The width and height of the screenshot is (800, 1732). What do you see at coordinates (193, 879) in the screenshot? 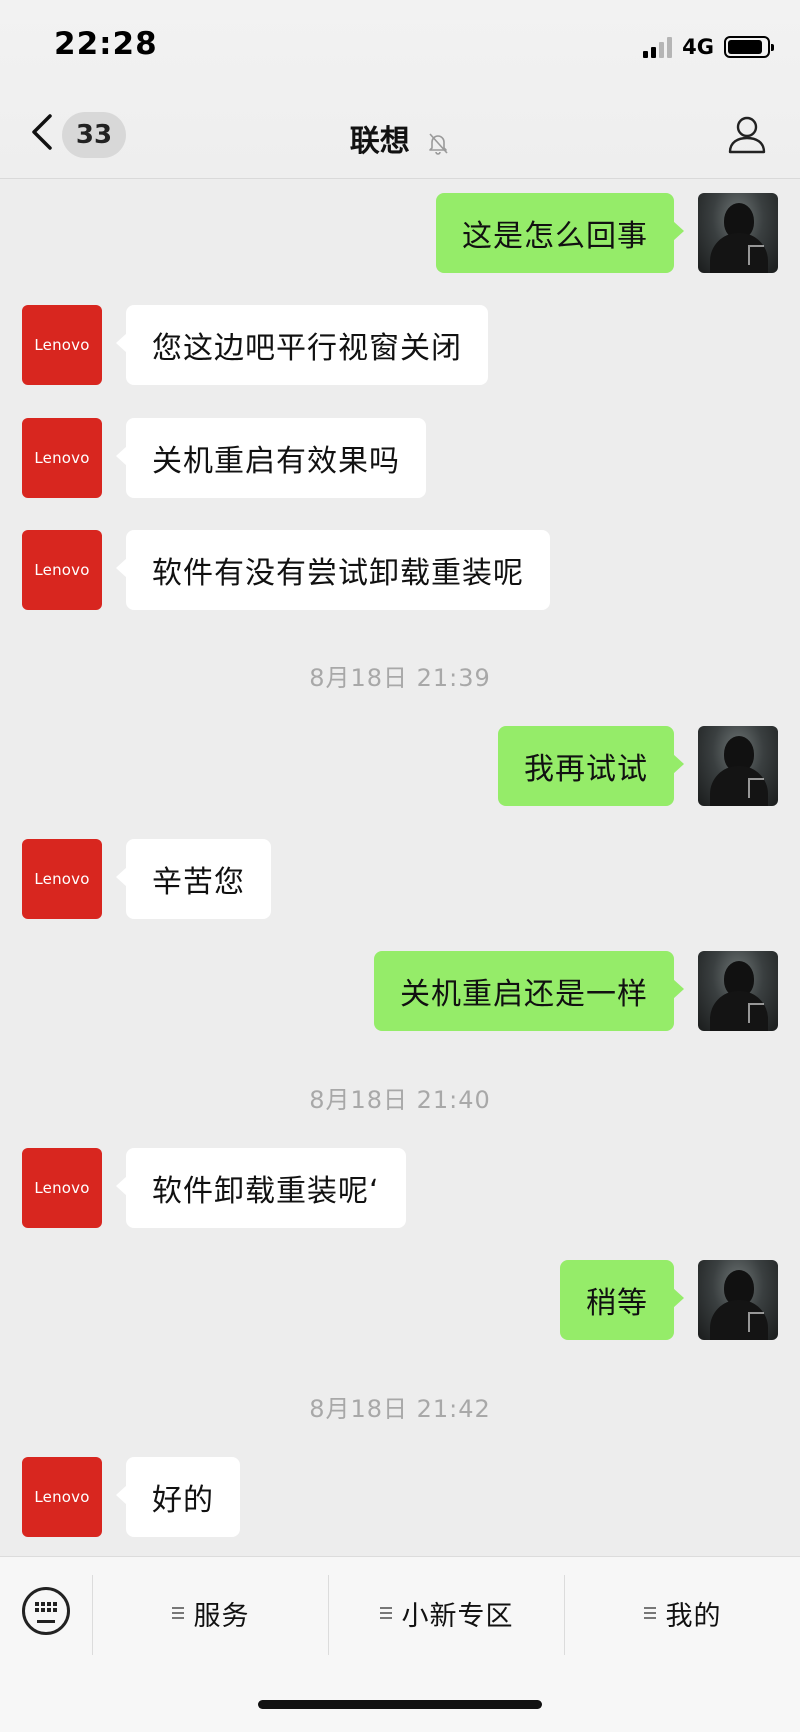
I see `message-bubble: 辛苦您` at bounding box center [193, 879].